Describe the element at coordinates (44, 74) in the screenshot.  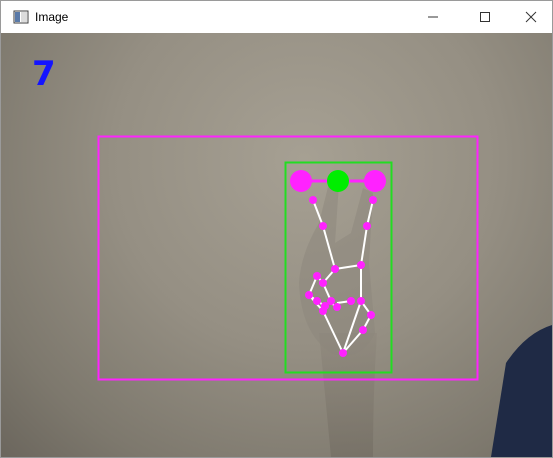
I see `finger-count-label: 7` at that location.